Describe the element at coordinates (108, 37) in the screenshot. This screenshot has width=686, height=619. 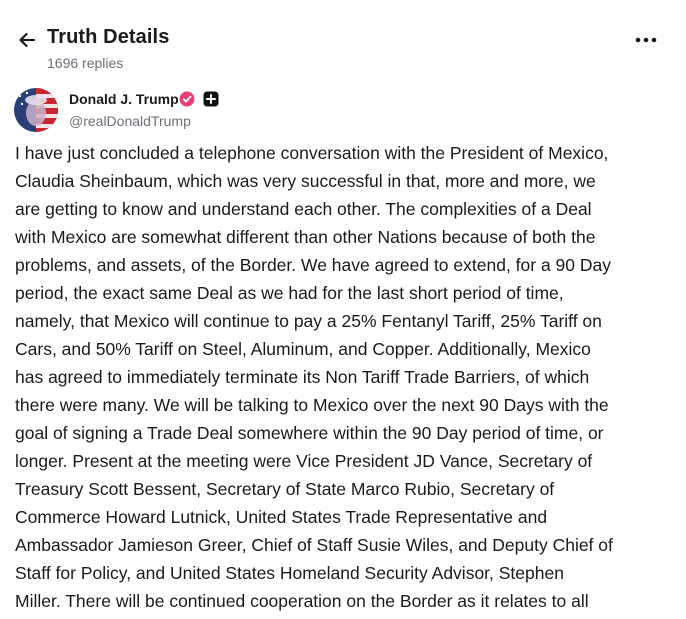
I see `page-title: Truth Details` at that location.